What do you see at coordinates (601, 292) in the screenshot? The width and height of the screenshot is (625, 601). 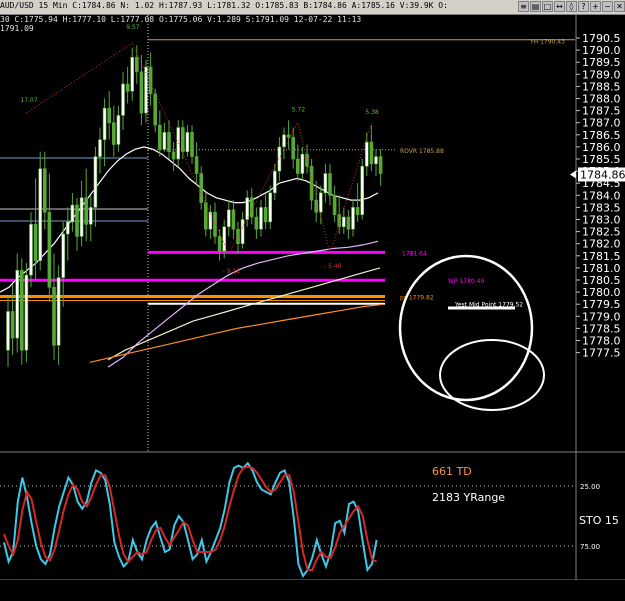 I see `price-tick-label: 1780.0` at bounding box center [601, 292].